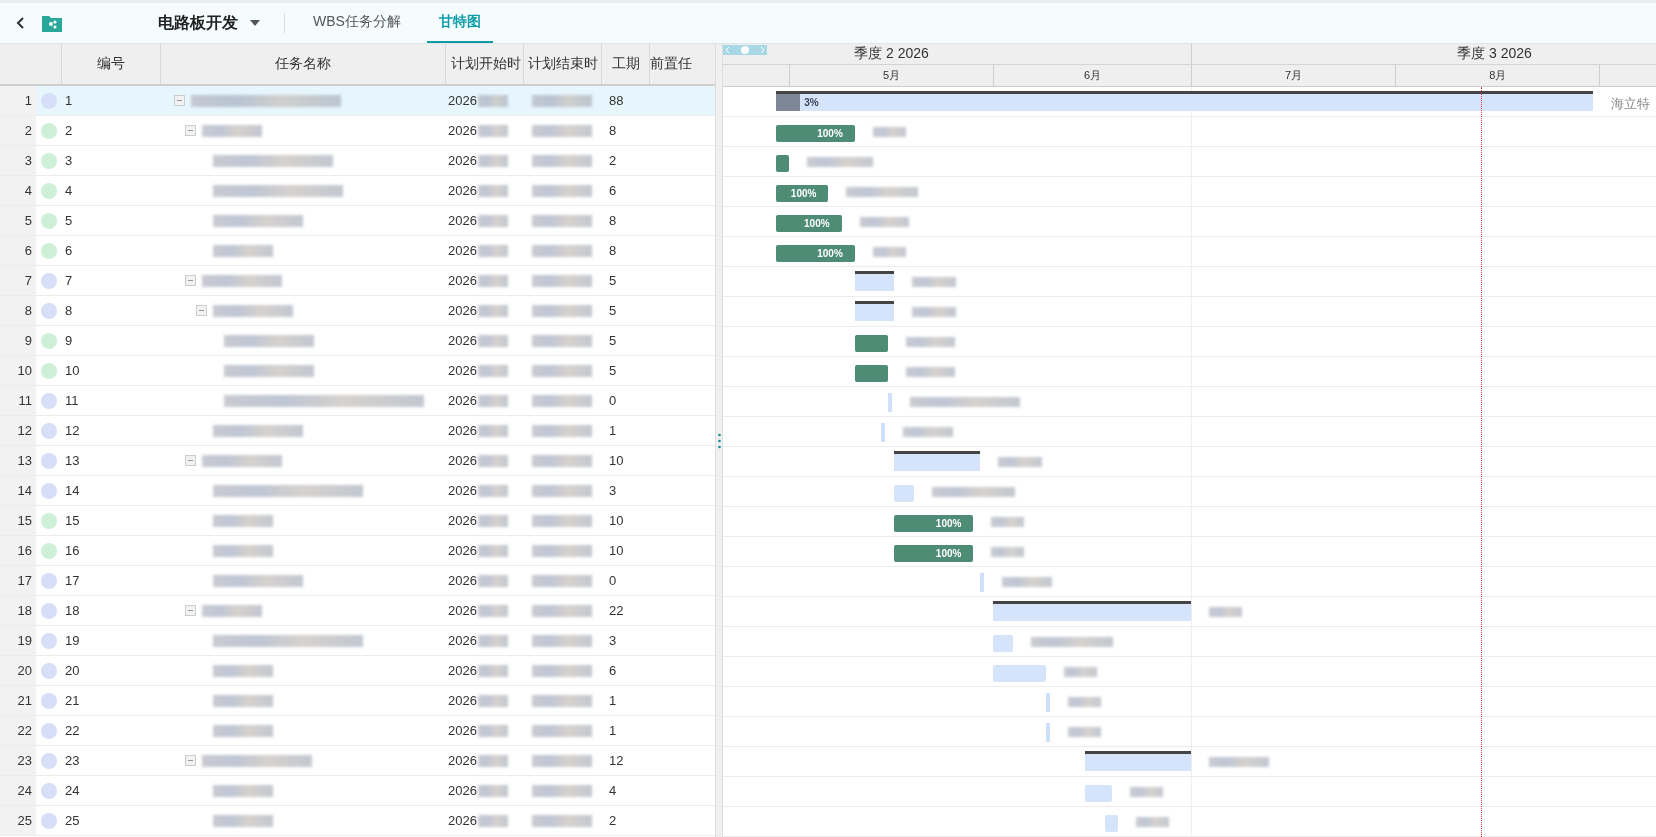 This screenshot has height=837, width=1656. I want to click on scroll-slider-icon, so click(745, 50).